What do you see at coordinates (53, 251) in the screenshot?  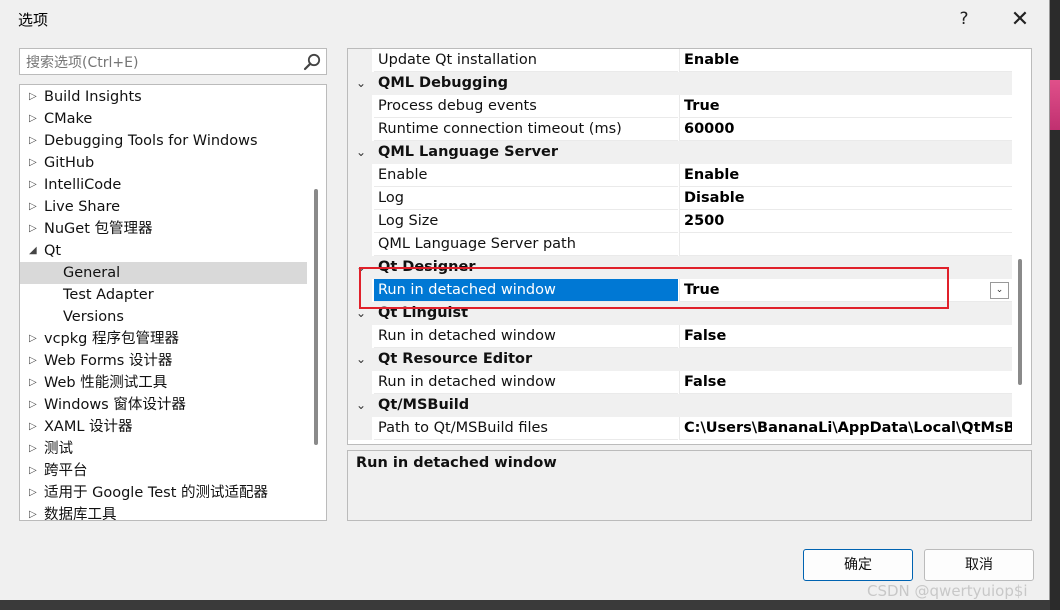 I see `tree-item-label: Qt` at bounding box center [53, 251].